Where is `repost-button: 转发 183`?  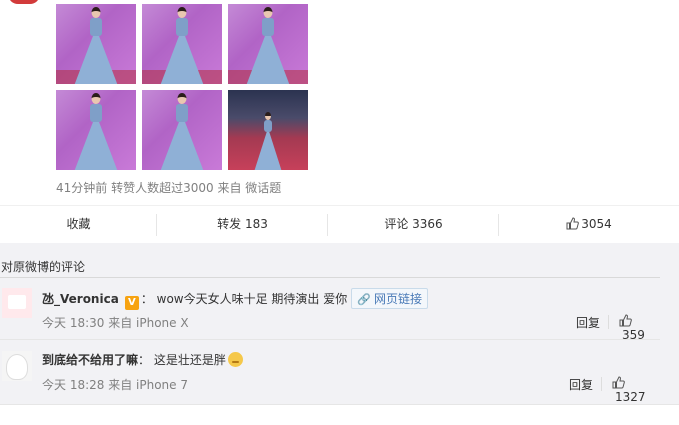
repost-button: 转发 183 is located at coordinates (242, 225).